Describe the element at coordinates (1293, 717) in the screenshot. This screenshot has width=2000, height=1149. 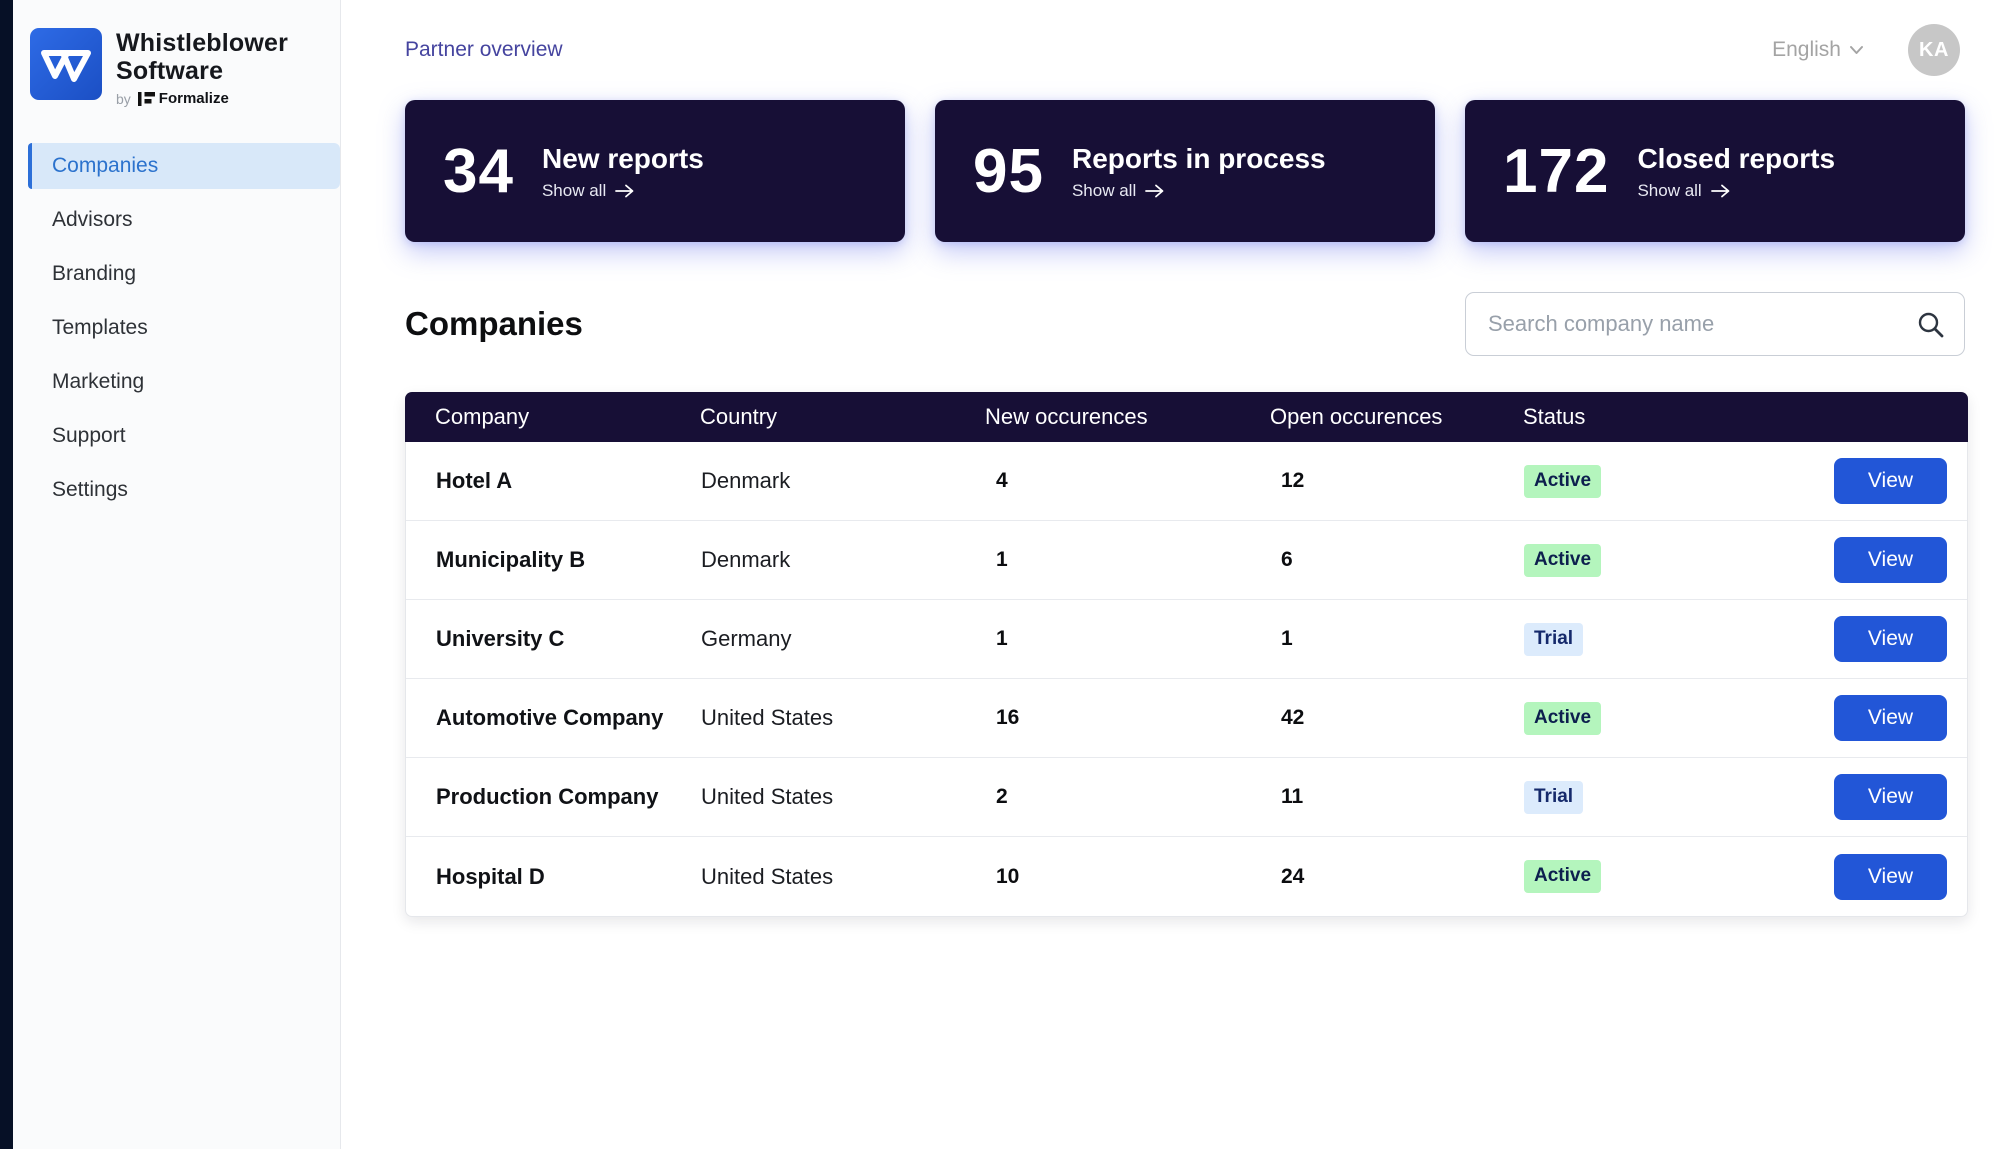
I see `open-occurences-count: 42` at that location.